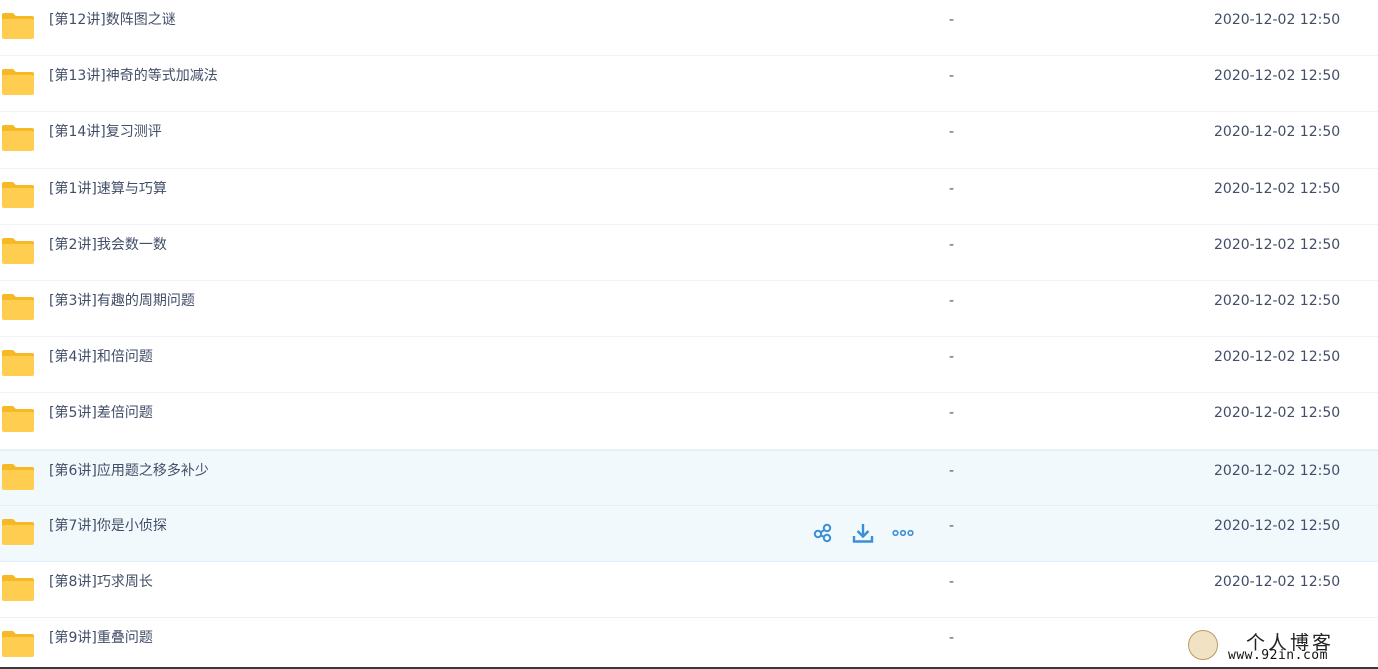 The width and height of the screenshot is (1378, 669). Describe the element at coordinates (689, 197) in the screenshot. I see `file-row: [第1讲]速算与巧算 - 2020-12-02 12:50` at that location.